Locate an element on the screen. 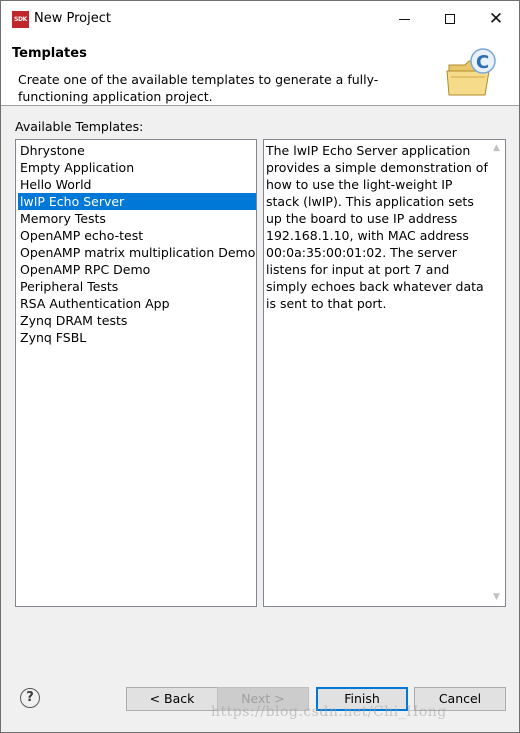  watermark: https://blog.csdn.net/Chi_Hong is located at coordinates (329, 712).